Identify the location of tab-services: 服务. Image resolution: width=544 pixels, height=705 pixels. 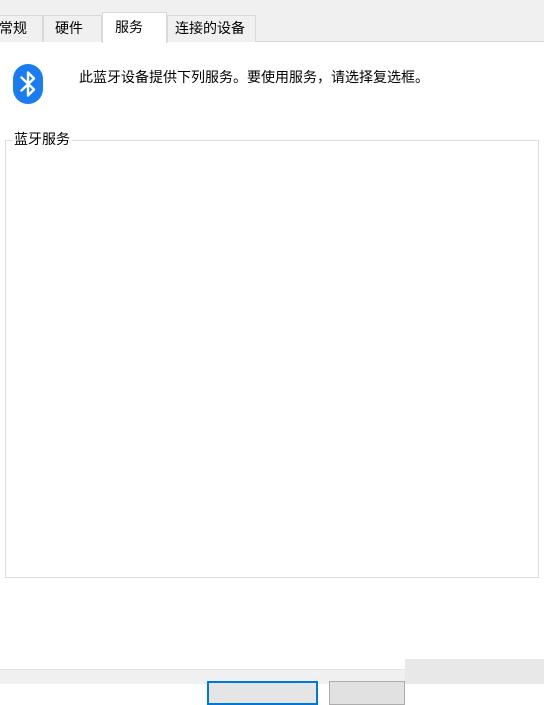
(134, 27).